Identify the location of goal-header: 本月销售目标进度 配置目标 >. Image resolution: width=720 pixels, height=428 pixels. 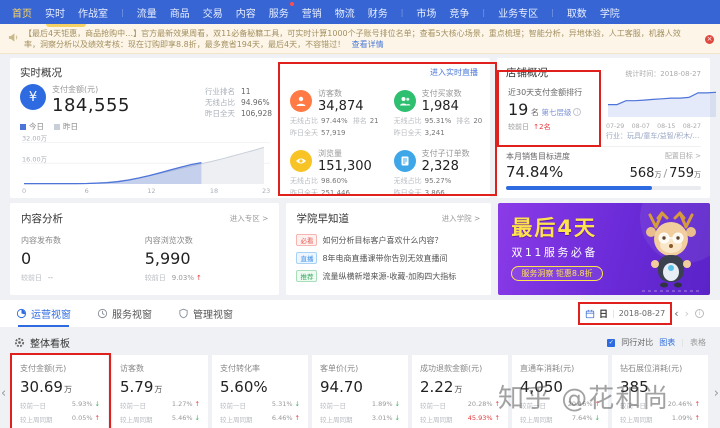
(603, 156).